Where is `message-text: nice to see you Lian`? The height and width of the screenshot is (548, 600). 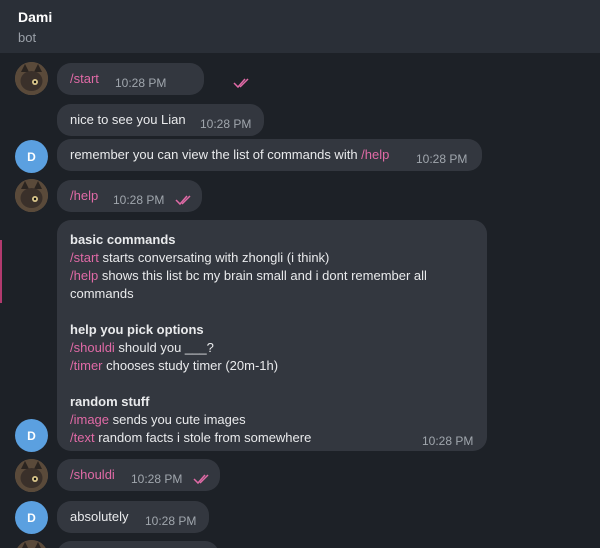
message-text: nice to see you Lian is located at coordinates (128, 119).